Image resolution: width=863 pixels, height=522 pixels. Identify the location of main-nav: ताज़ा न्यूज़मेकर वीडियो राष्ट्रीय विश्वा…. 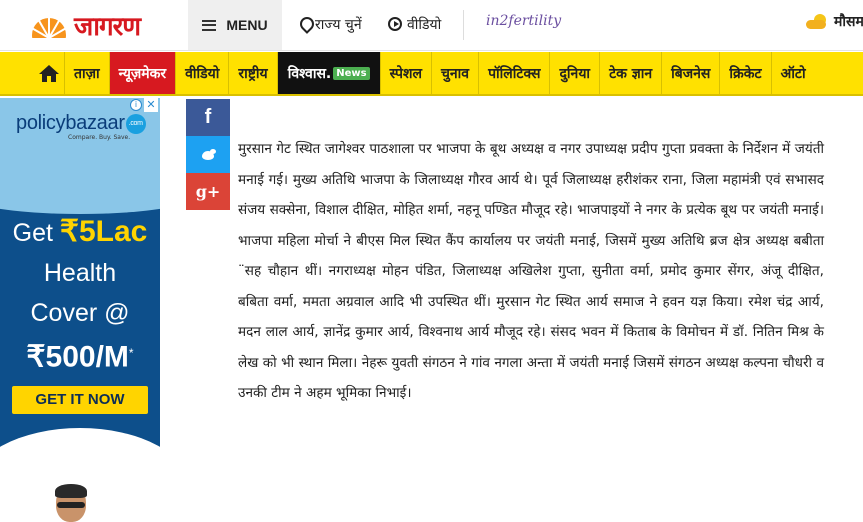
(431, 74).